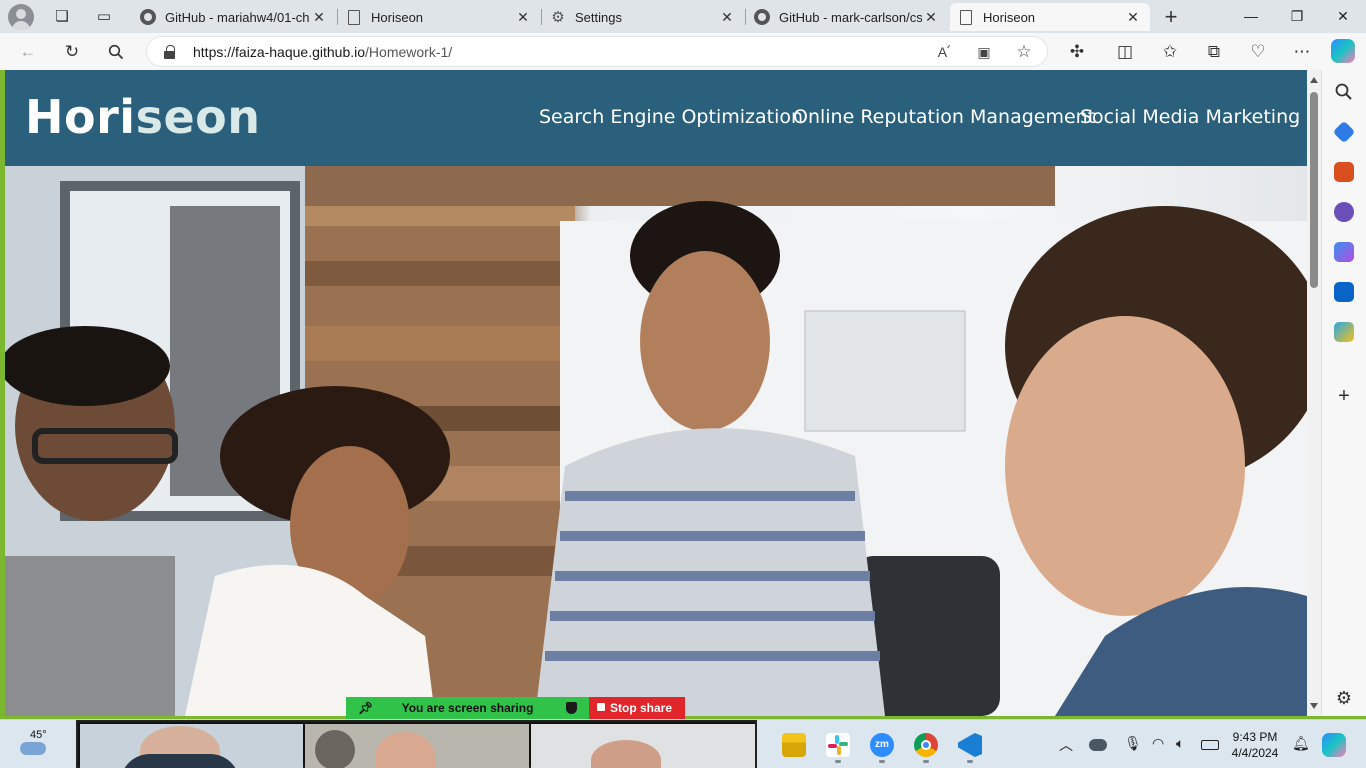 The width and height of the screenshot is (1366, 768). I want to click on url-path: /Homework-1/, so click(409, 52).